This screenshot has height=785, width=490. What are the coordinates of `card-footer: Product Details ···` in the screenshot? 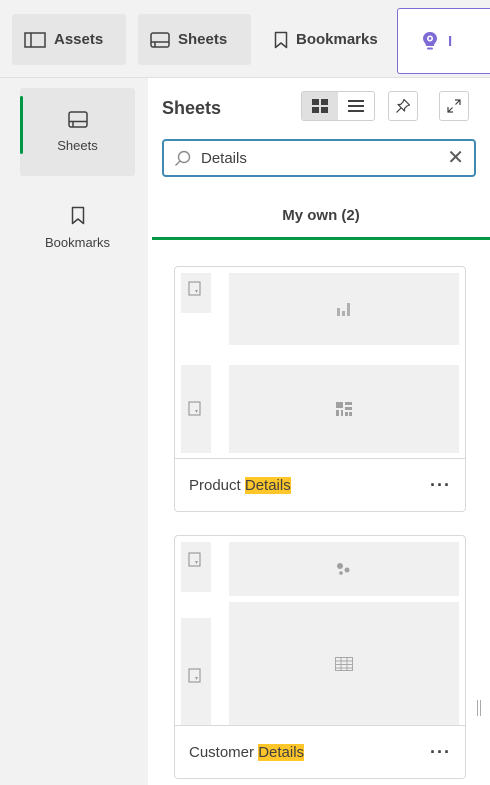 It's located at (320, 484).